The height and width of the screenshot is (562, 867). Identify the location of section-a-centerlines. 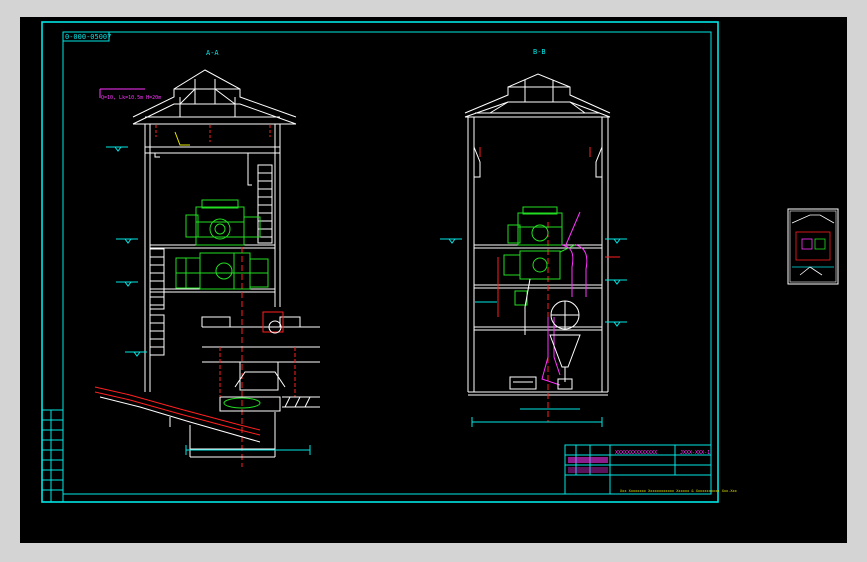
(213, 296).